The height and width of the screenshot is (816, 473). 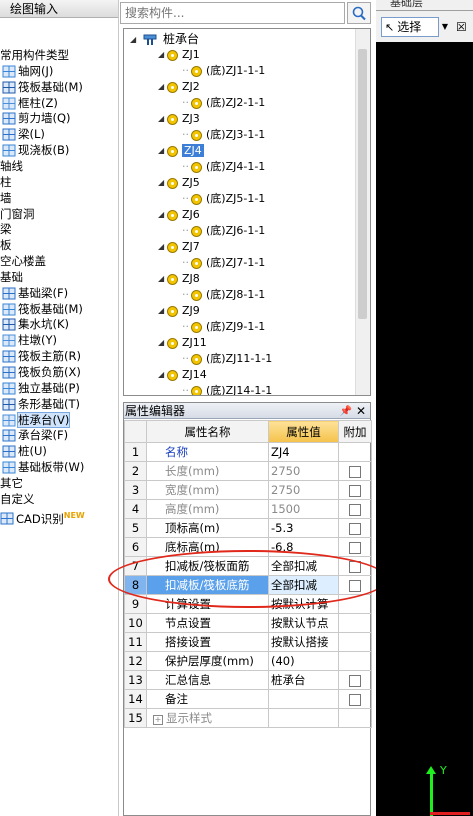 I want to click on tree-node: ◢ ZJ9, so click(x=179, y=311).